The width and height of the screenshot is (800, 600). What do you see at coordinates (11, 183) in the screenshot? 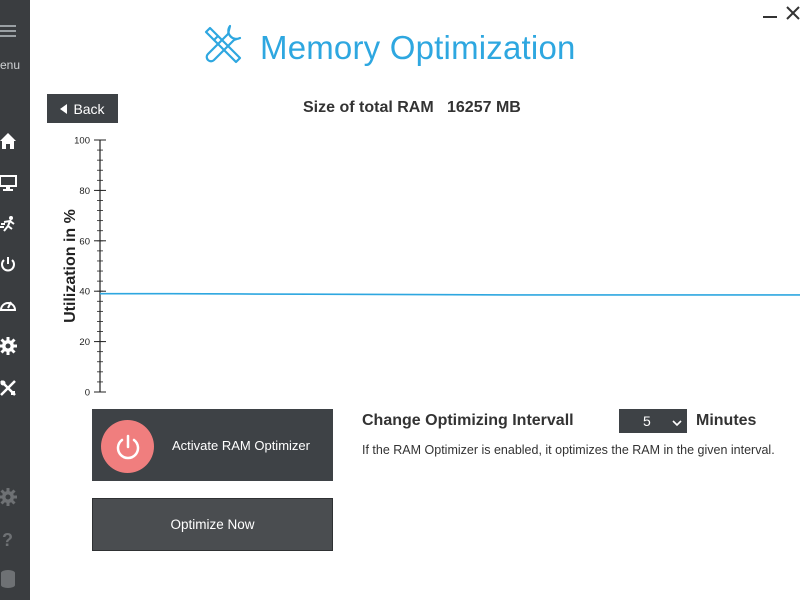
I see `monitor-icon` at bounding box center [11, 183].